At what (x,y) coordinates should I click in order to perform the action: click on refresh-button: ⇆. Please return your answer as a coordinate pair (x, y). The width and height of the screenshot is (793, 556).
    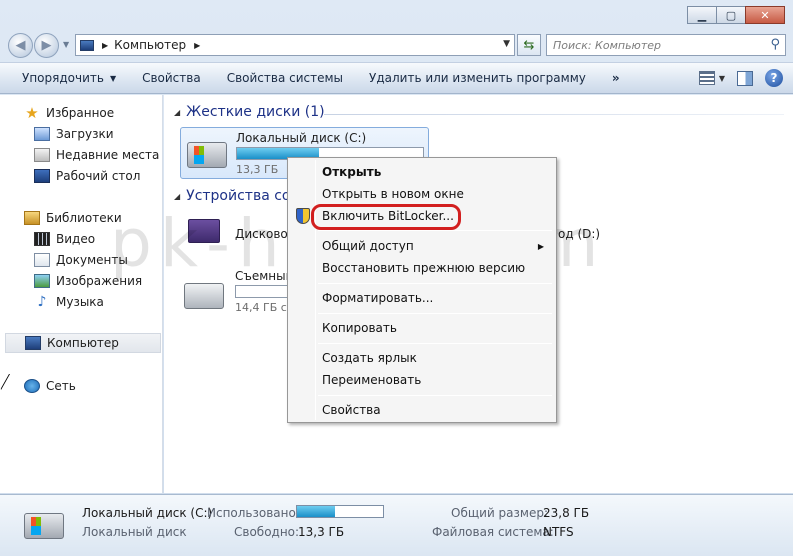
    Looking at the image, I should click on (529, 45).